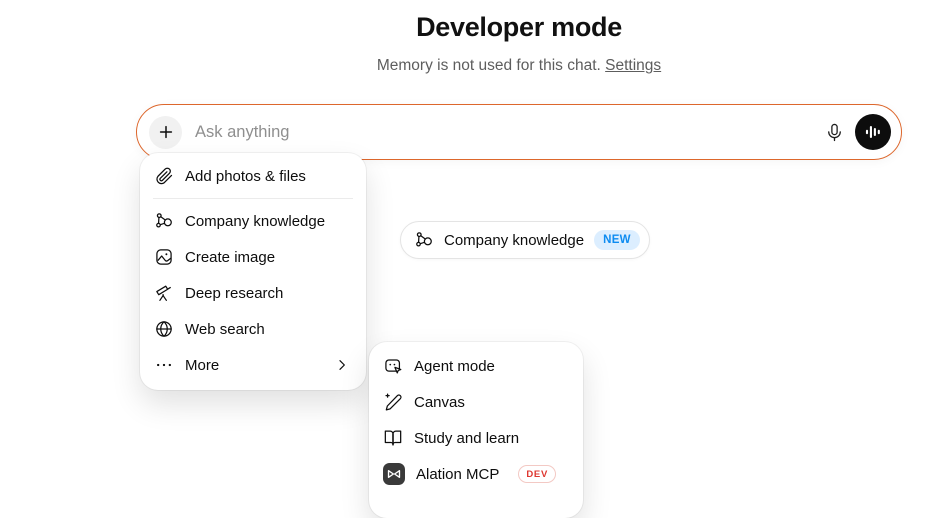  I want to click on chip-label: Company knowledge, so click(514, 240).